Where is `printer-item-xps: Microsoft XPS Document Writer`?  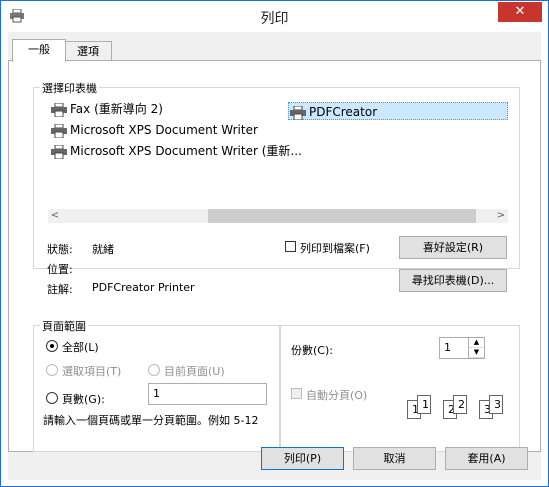 printer-item-xps: Microsoft XPS Document Writer is located at coordinates (154, 130).